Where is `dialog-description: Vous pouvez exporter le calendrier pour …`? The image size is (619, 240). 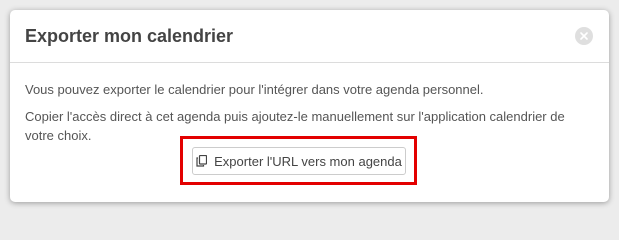
dialog-description: Vous pouvez exporter le calendrier pour … is located at coordinates (254, 89).